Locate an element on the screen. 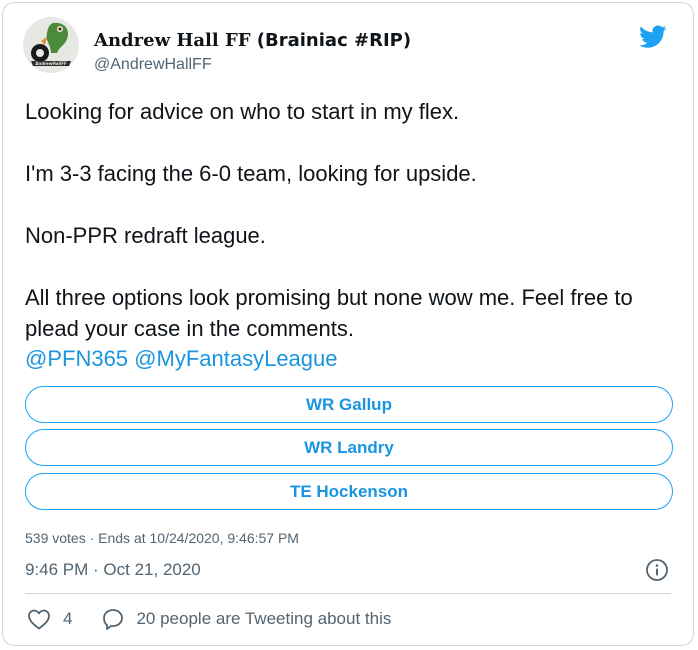  tweet-timestamp: 9:46 PM · Oct 21, 2020 is located at coordinates (113, 570).